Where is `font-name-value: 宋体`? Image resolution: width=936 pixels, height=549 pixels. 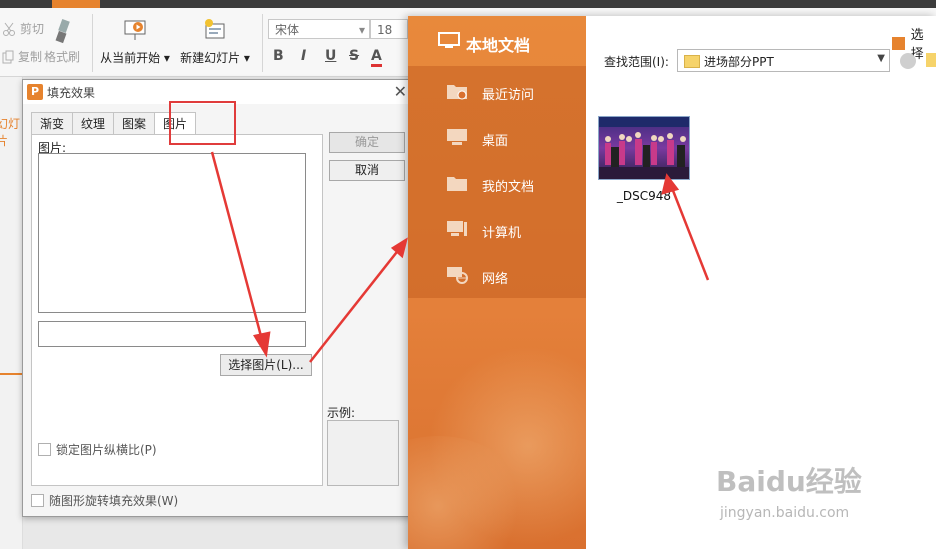
font-name-value: 宋体 is located at coordinates (287, 30).